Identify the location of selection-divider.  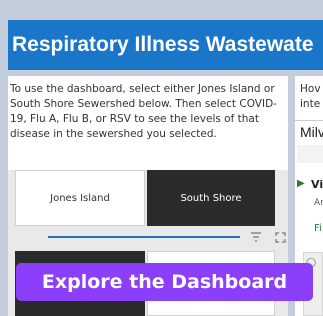
(144, 237).